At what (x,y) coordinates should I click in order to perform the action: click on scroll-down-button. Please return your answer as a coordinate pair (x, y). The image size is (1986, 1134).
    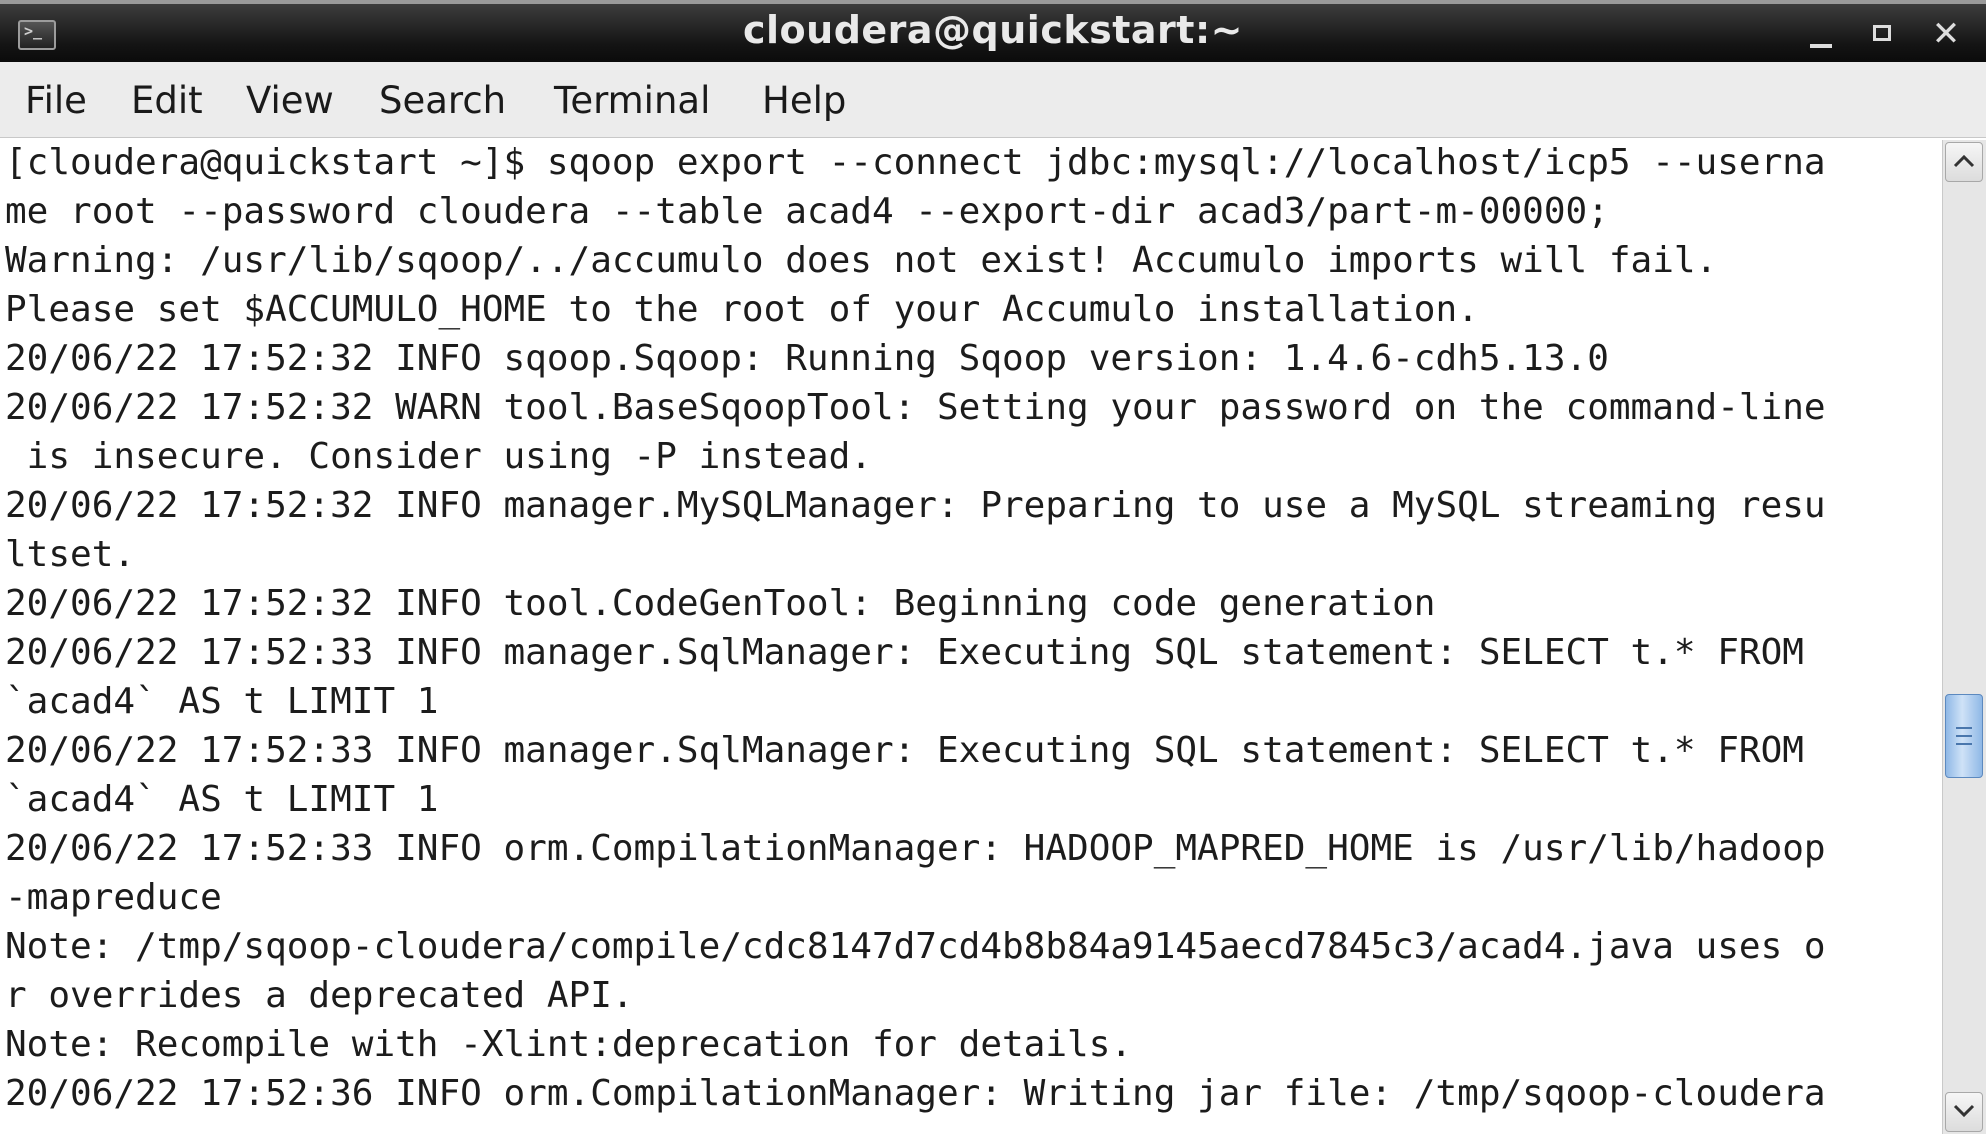
    Looking at the image, I should click on (1964, 1112).